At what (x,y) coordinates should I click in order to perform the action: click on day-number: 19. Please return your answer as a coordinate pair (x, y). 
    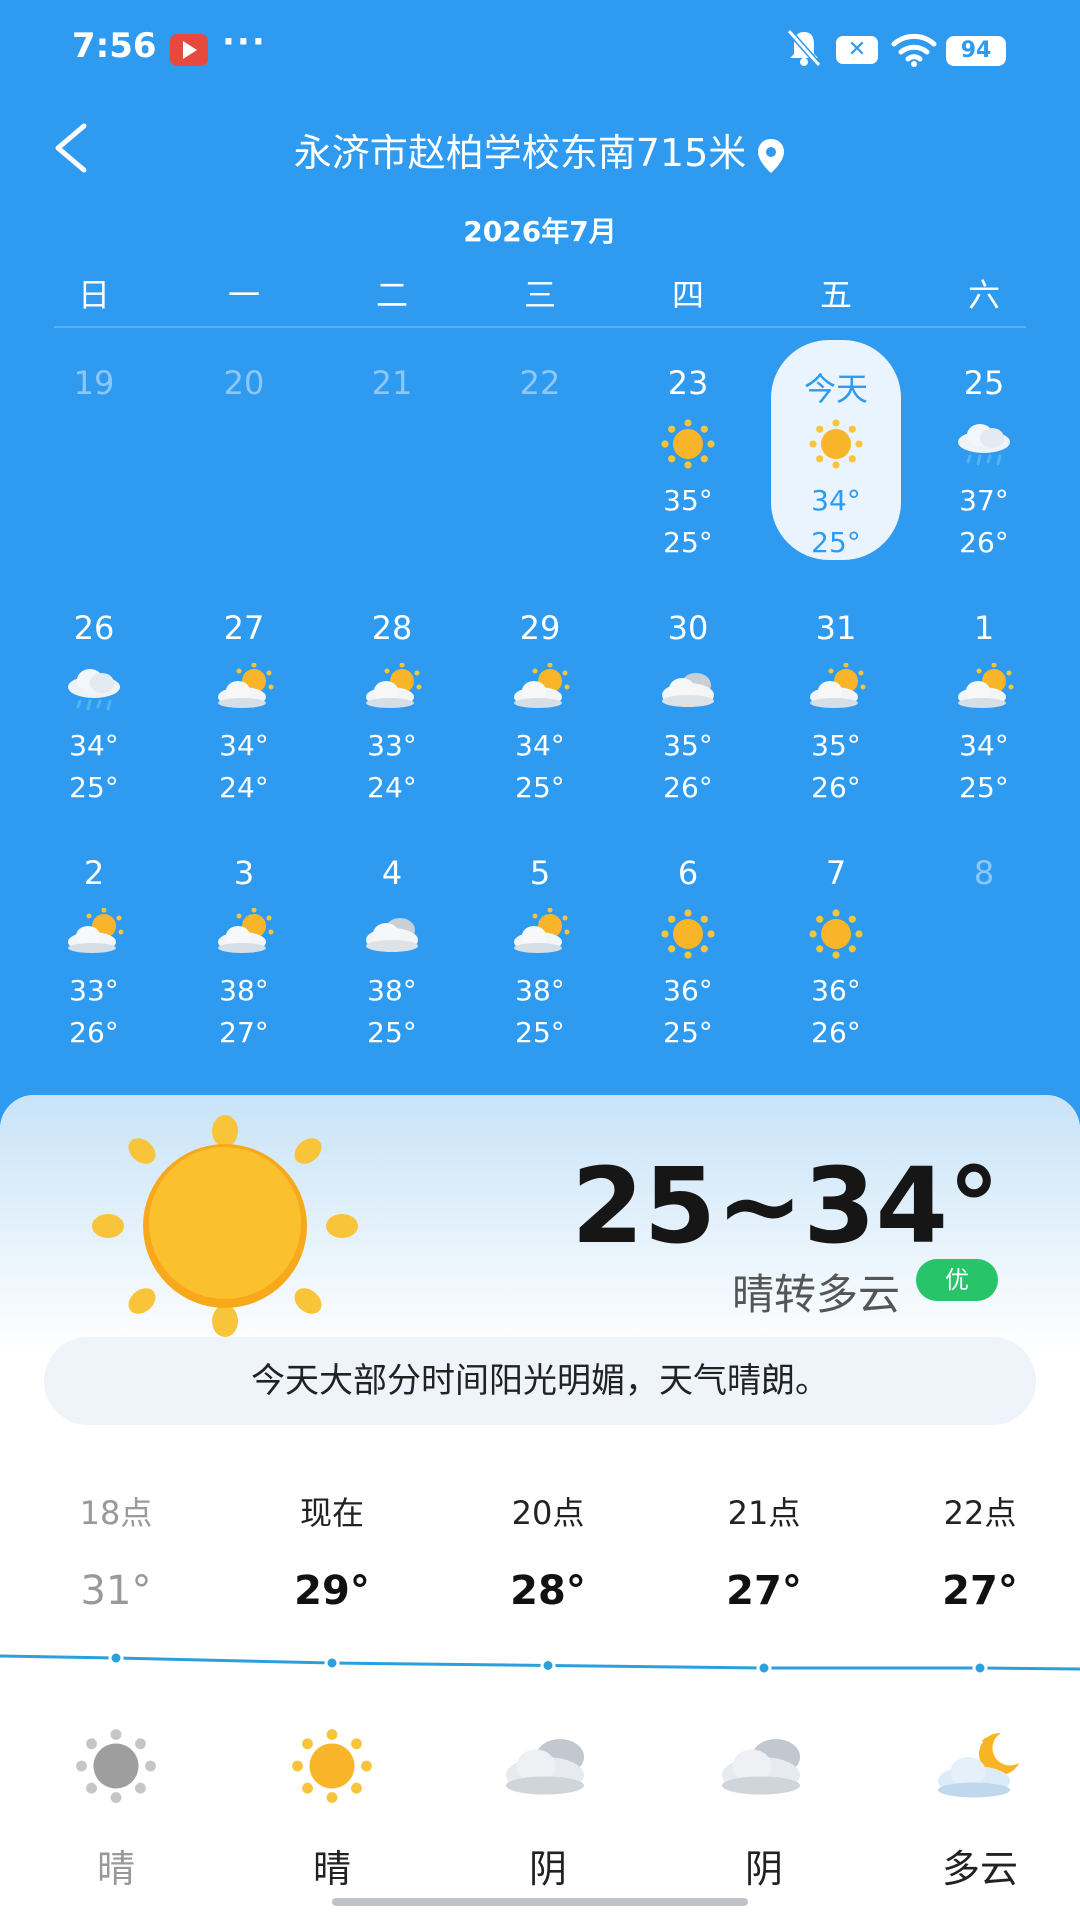
    Looking at the image, I should click on (94, 383).